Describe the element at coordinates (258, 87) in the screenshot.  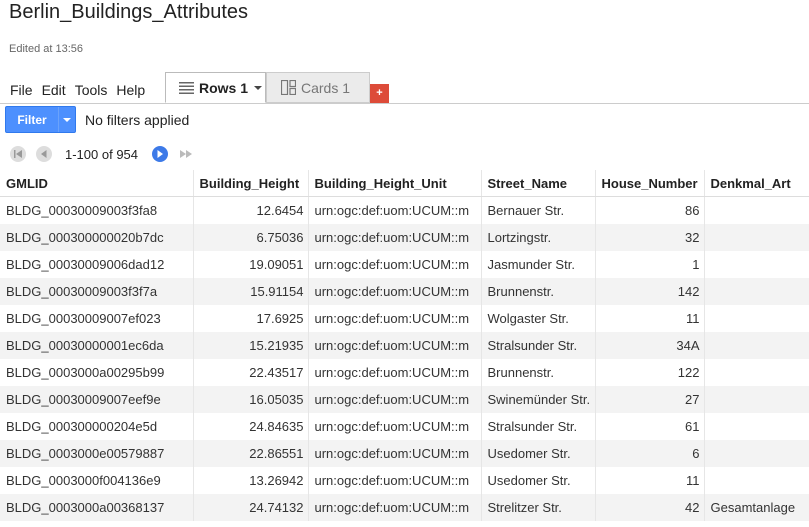
I see `chevron-down-icon` at that location.